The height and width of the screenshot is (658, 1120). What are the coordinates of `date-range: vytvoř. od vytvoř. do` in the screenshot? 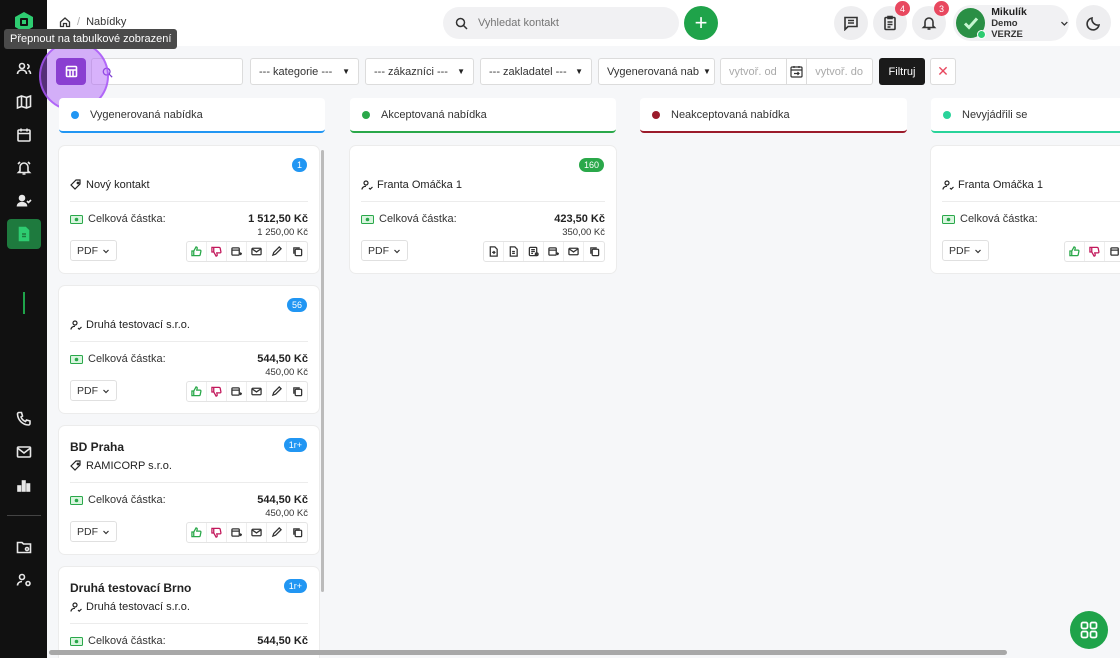 It's located at (796, 71).